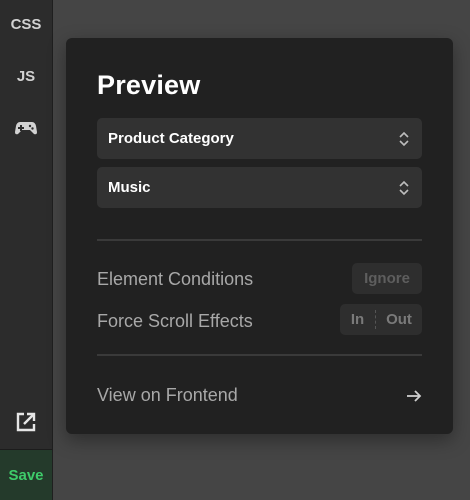  What do you see at coordinates (26, 250) in the screenshot?
I see `sidebar: CSS JS Save` at bounding box center [26, 250].